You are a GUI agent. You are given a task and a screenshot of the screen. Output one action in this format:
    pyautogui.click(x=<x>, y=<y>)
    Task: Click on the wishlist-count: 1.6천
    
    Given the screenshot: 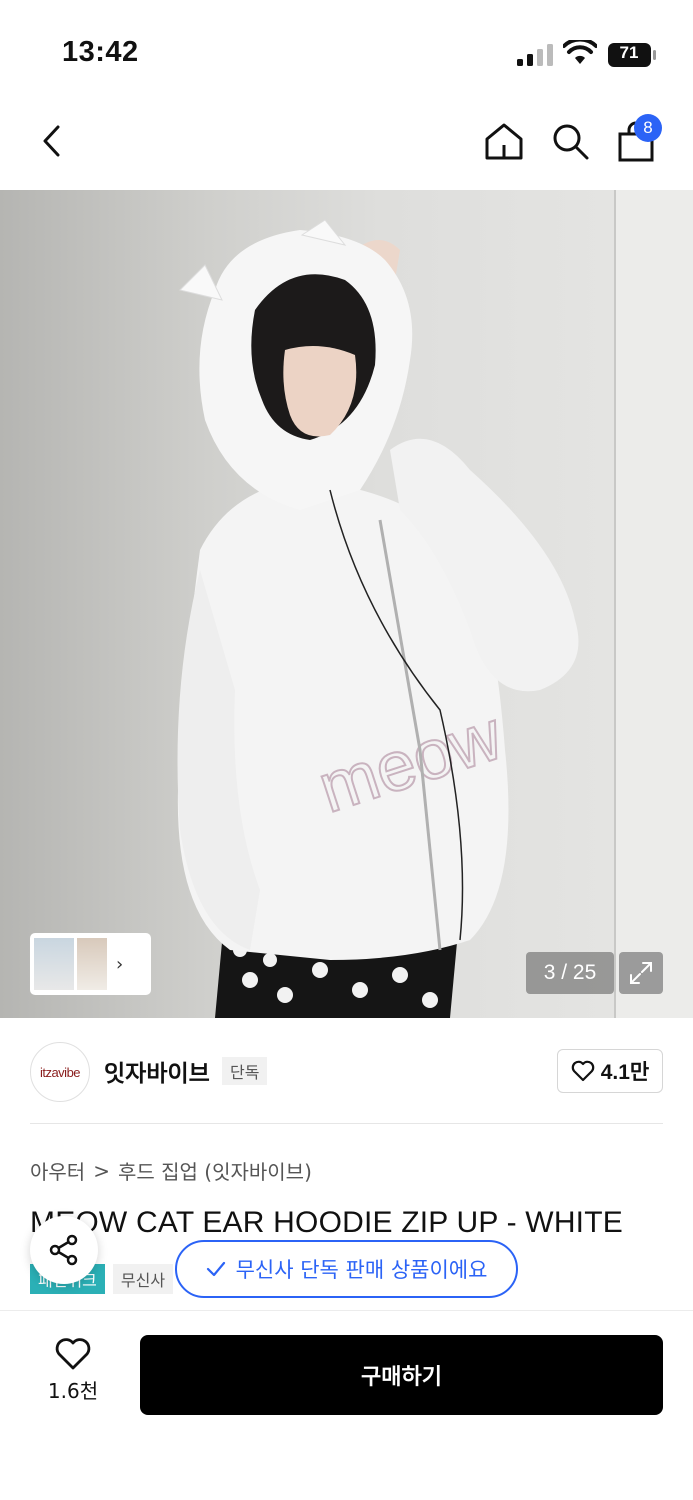 What is the action you would take?
    pyautogui.click(x=73, y=1391)
    